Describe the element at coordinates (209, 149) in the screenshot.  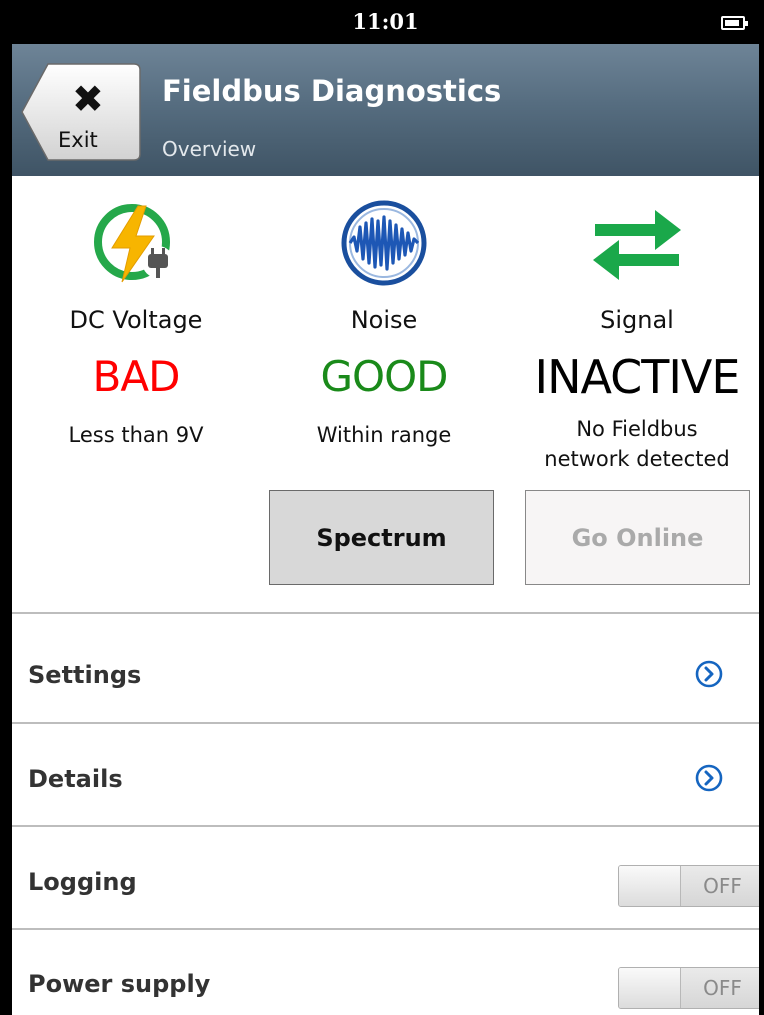
I see `page-subtitle: Overview` at that location.